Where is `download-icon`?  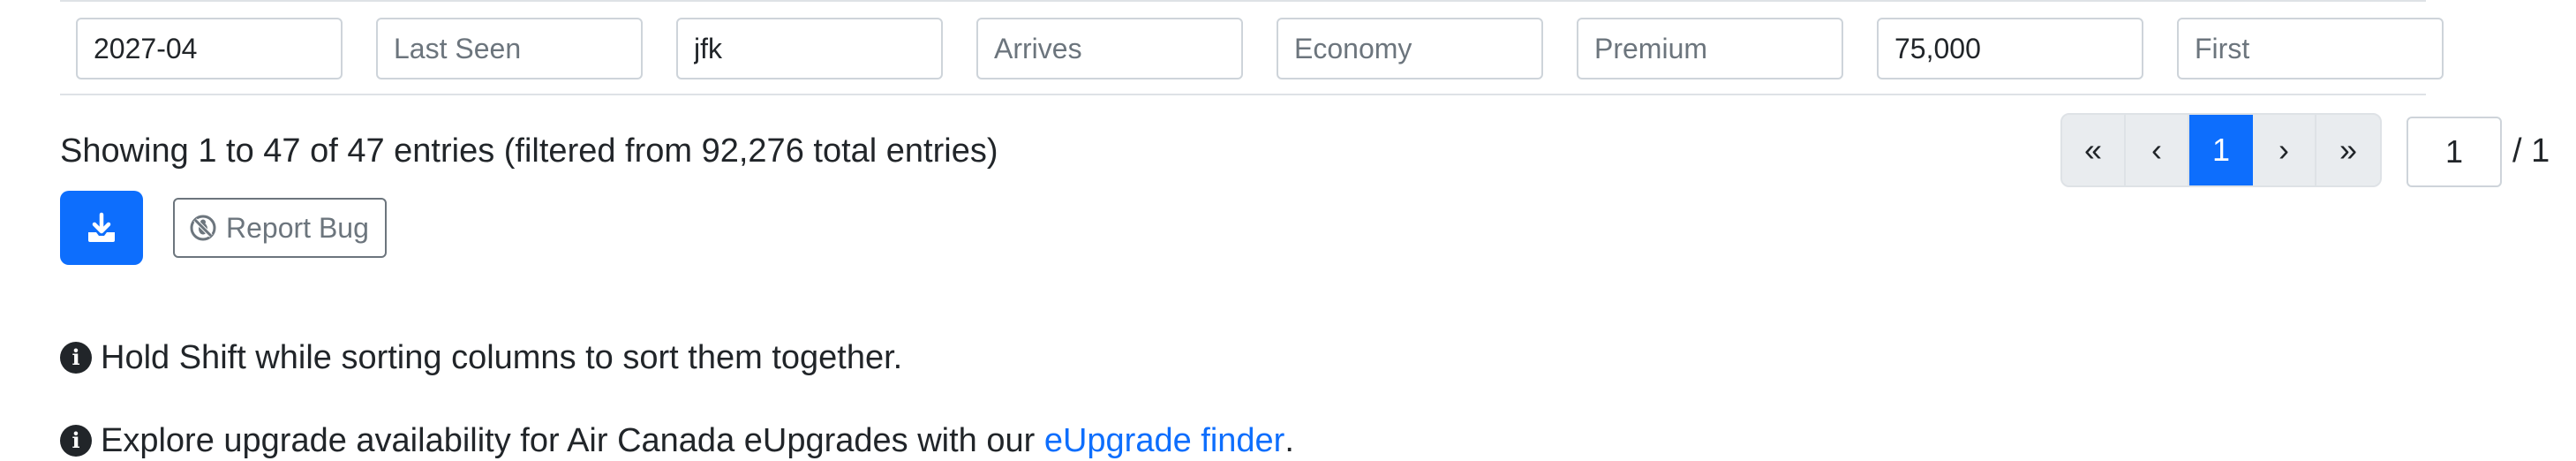
download-icon is located at coordinates (102, 227).